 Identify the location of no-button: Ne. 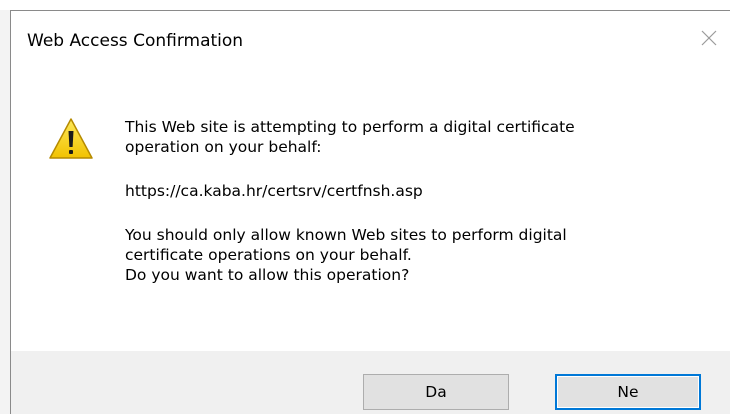
(628, 392).